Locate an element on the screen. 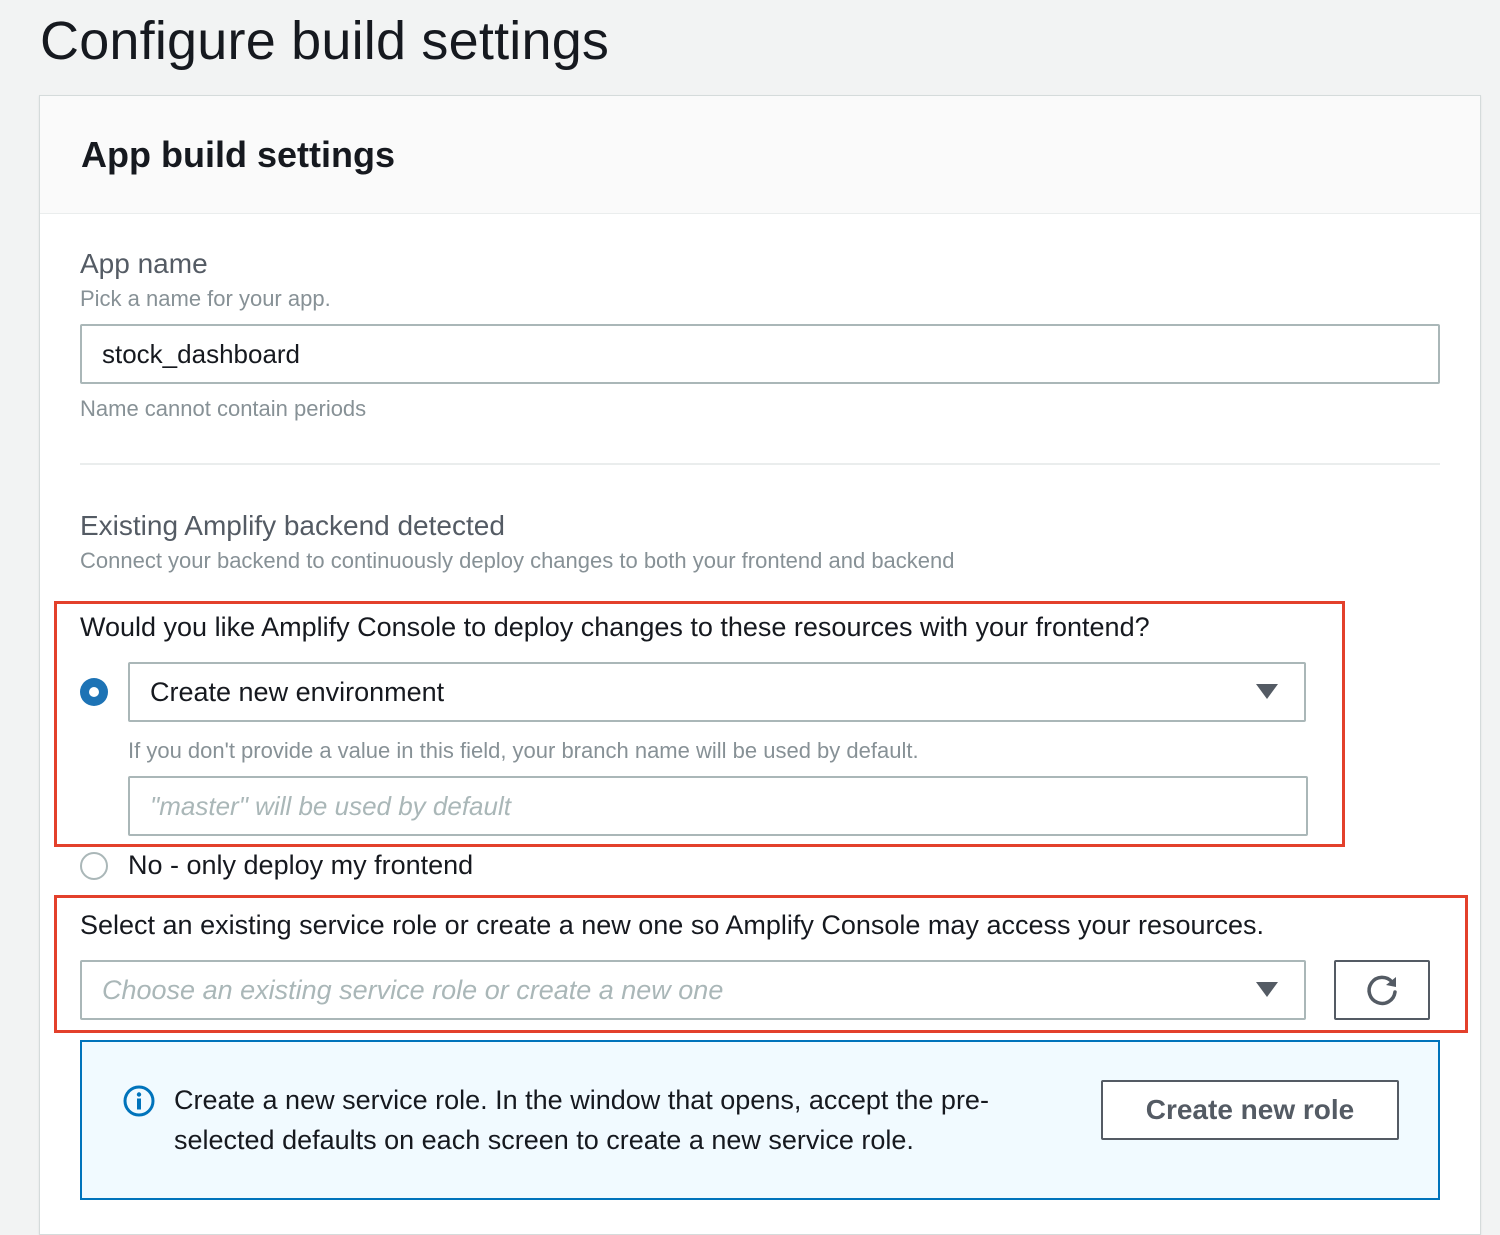 This screenshot has width=1500, height=1235. backend-heading: Existing Amplify backend detected is located at coordinates (292, 525).